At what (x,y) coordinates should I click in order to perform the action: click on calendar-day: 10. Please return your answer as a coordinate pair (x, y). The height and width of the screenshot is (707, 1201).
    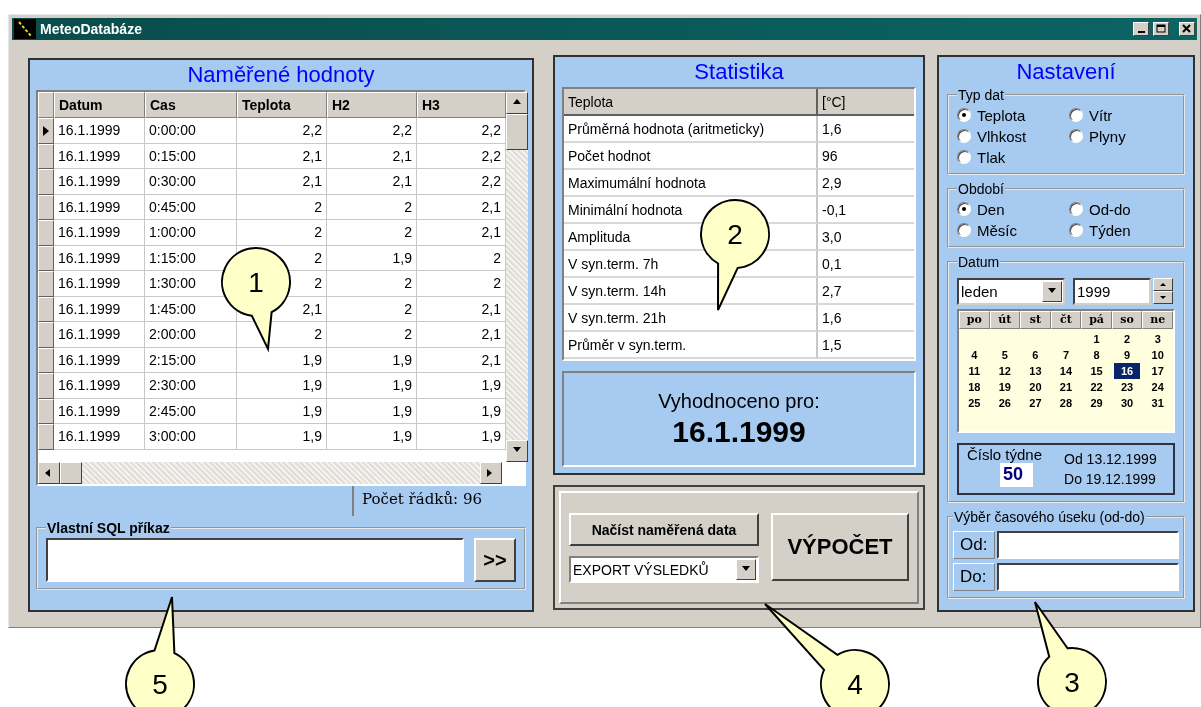
    Looking at the image, I should click on (1157, 355).